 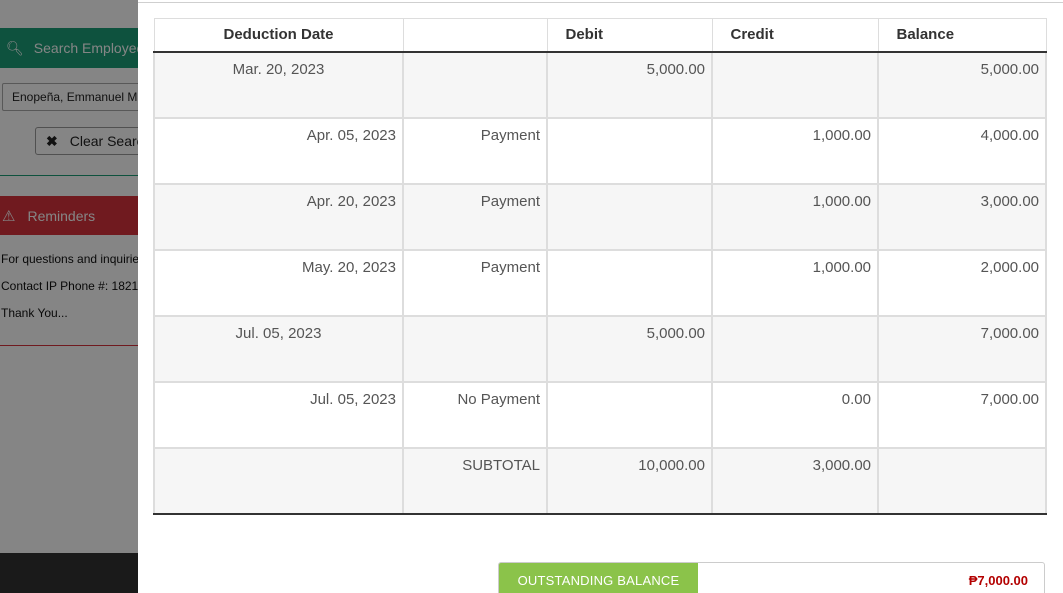 I want to click on table-row: May. 20, 2023 Payment 1,000.00 2,000.00, so click(x=600, y=282).